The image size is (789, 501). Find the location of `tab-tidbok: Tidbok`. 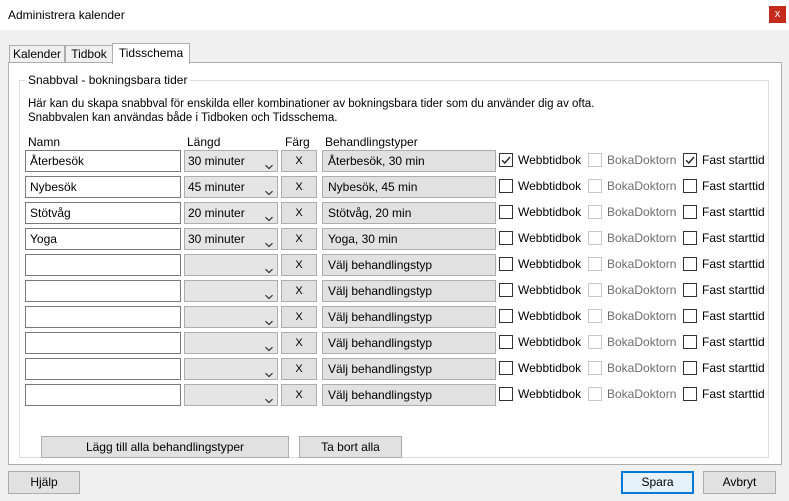

tab-tidbok: Tidbok is located at coordinates (89, 54).